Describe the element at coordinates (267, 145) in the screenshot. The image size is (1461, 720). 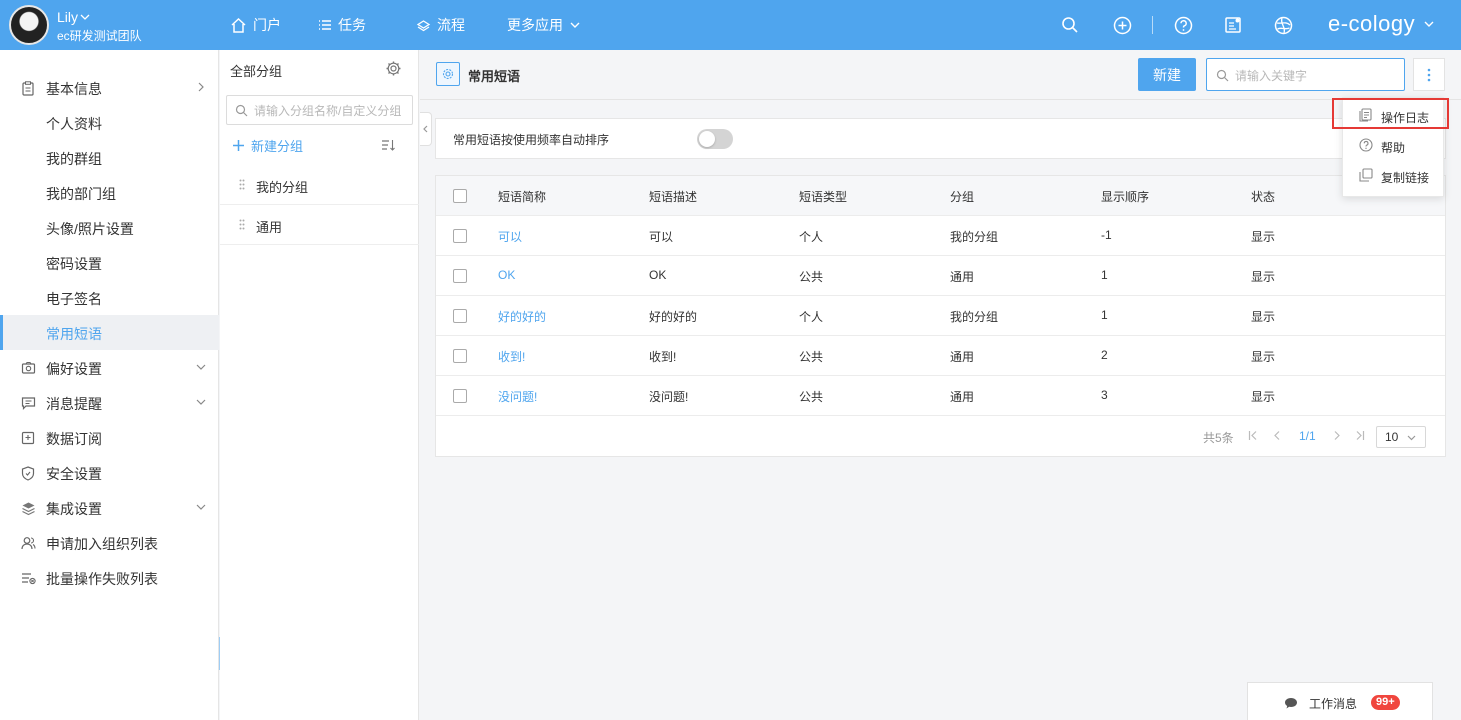
I see `new-group-button: 新建分组` at that location.